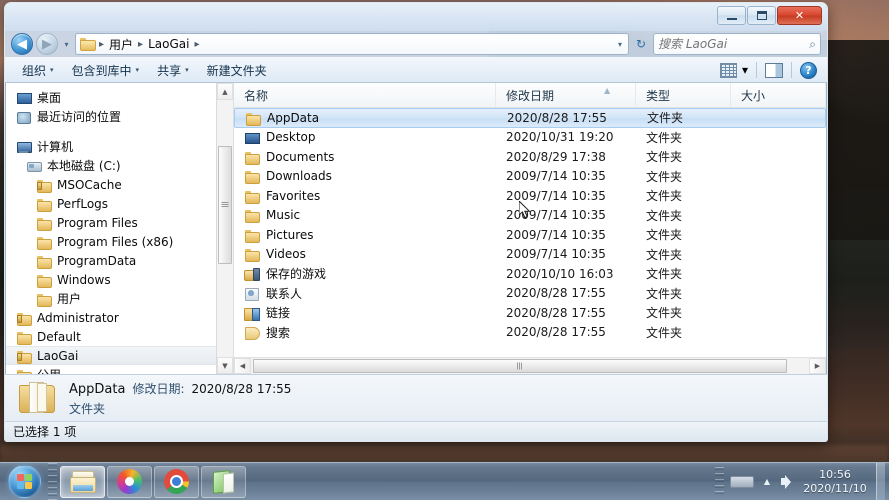  What do you see at coordinates (119, 97) in the screenshot?
I see `sidebar-item: 桌面` at bounding box center [119, 97].